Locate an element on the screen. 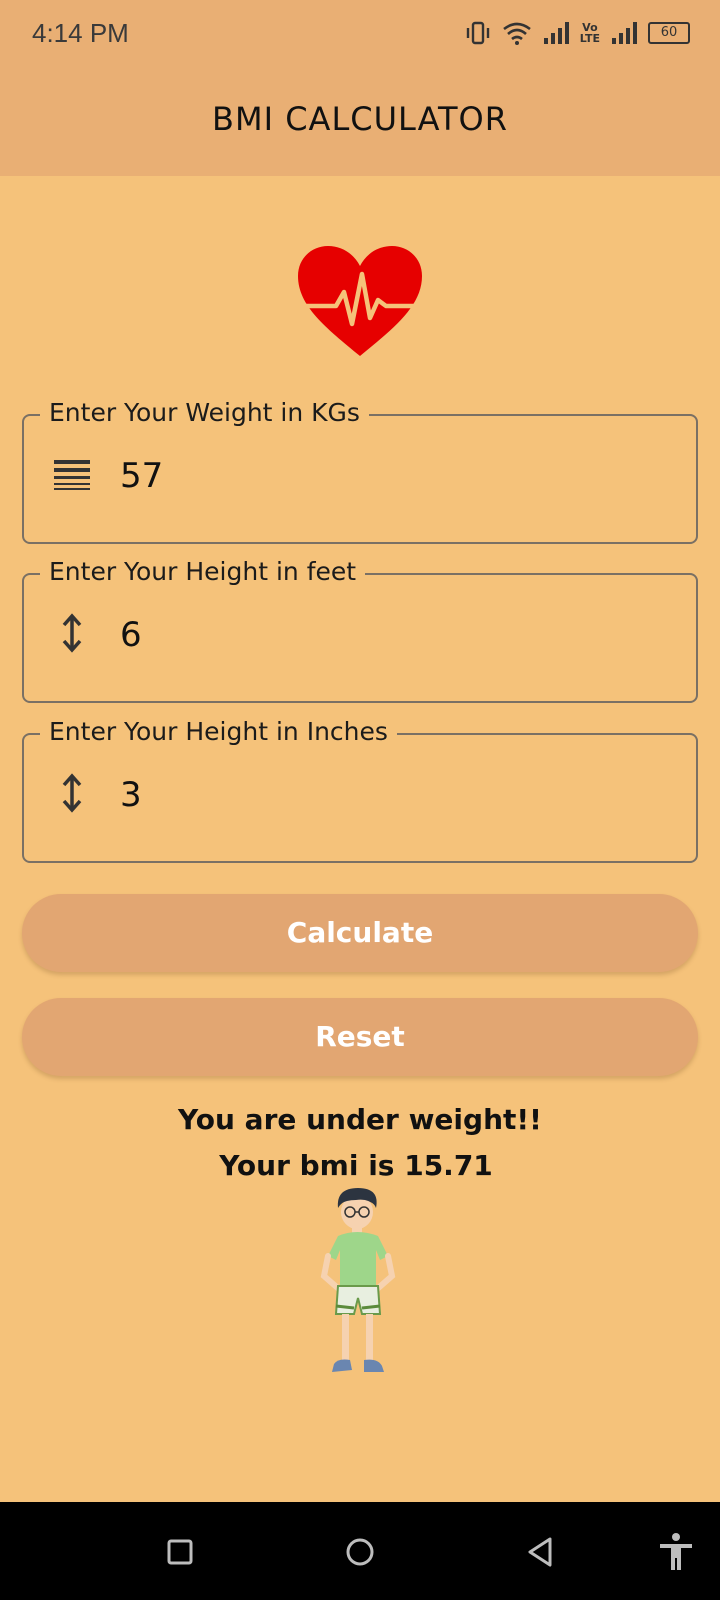 The width and height of the screenshot is (720, 1600). height-feet-field: Enter Your Height in feet 6 is located at coordinates (360, 630).